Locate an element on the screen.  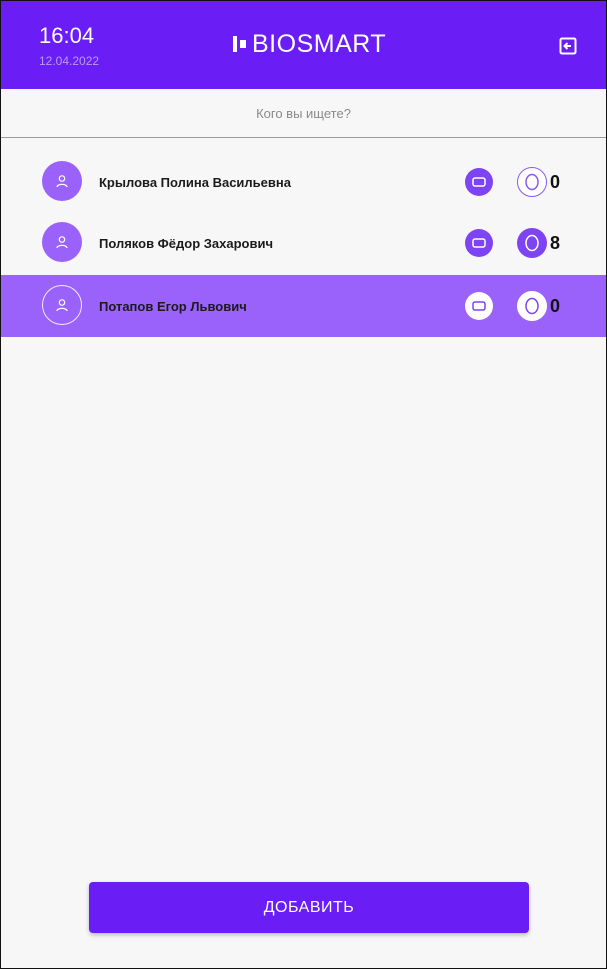
exit-button is located at coordinates (568, 46).